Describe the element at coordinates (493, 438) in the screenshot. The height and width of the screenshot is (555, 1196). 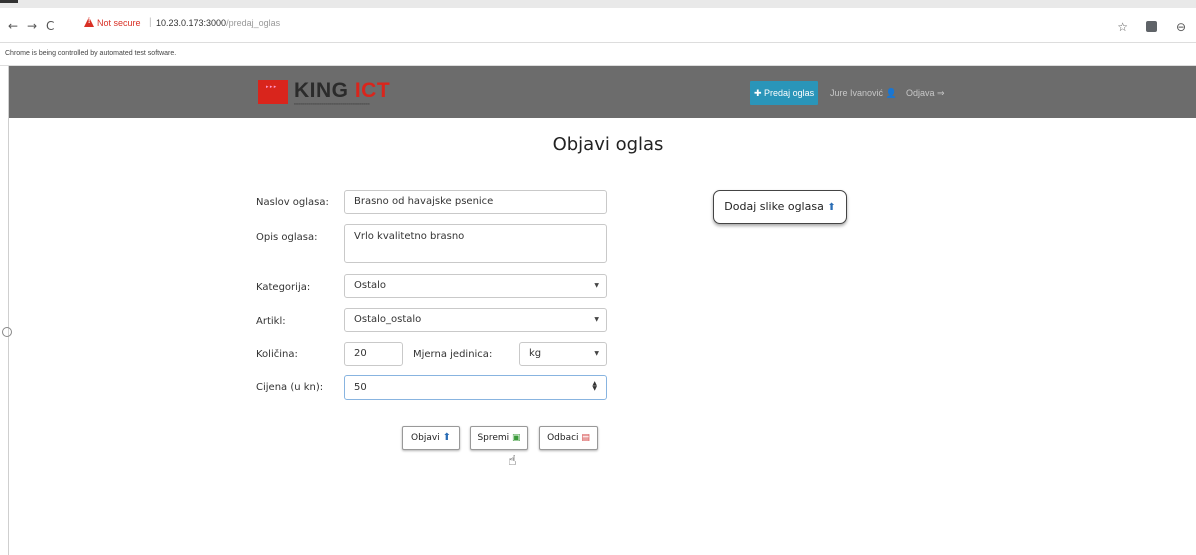
I see `spremi-label: Spremi` at that location.